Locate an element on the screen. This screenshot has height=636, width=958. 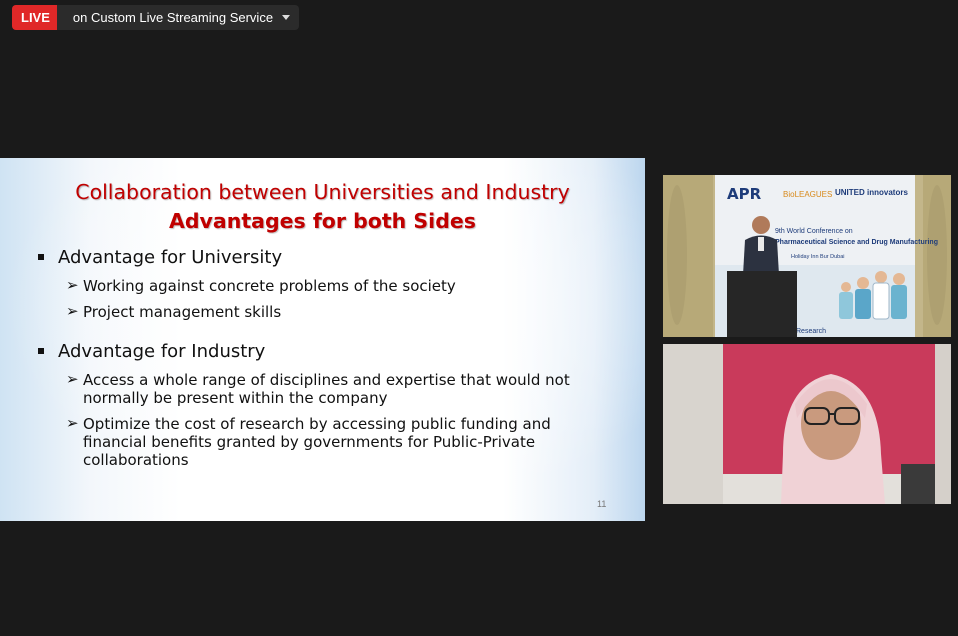
banner-sponsor: UNITED innovators is located at coordinates (871, 192).